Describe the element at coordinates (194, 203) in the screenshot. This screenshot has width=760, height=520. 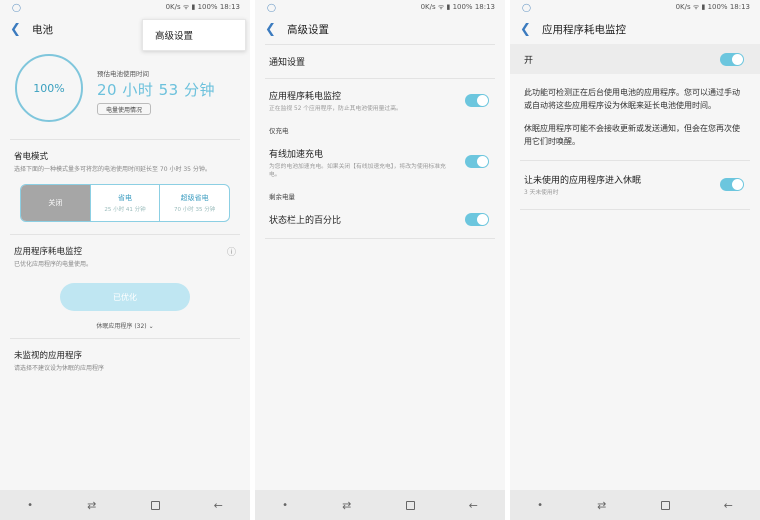
I see `mode-super-saving: 超级省电 70 小时 35 分钟` at that location.